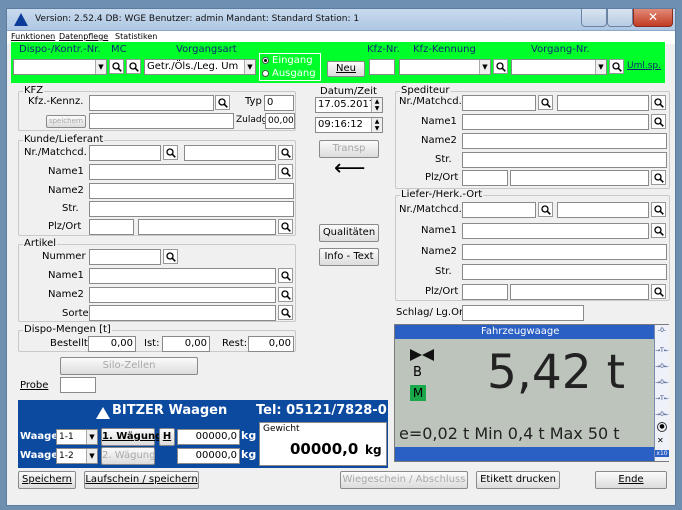 Image resolution: width=682 pixels, height=510 pixels. Describe the element at coordinates (349, 233) in the screenshot. I see `qualitaeten-button: Qualitäten` at that location.